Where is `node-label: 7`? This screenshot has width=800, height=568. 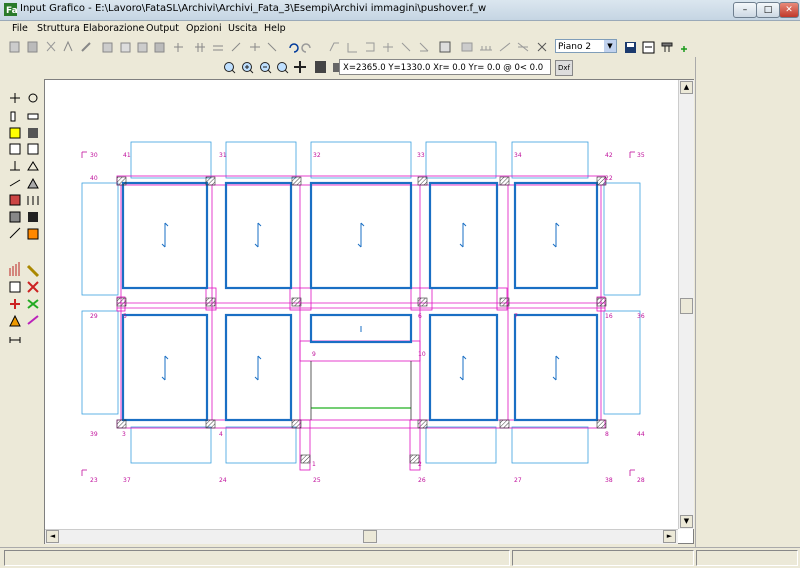
node-label: 7 is located at coordinates (516, 316).